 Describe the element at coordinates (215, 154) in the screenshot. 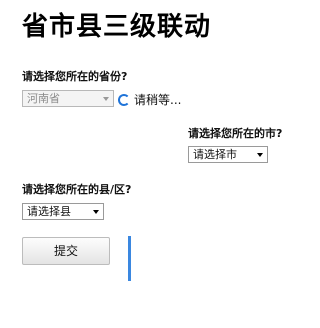

I see `city-select-value: 请选择市` at that location.